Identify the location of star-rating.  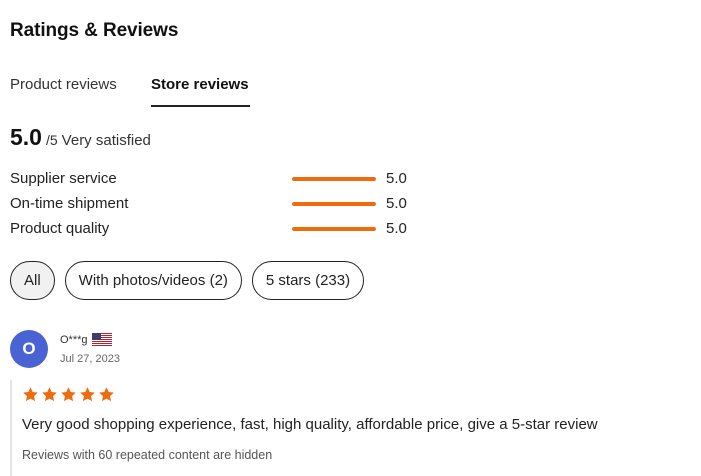
(68, 394).